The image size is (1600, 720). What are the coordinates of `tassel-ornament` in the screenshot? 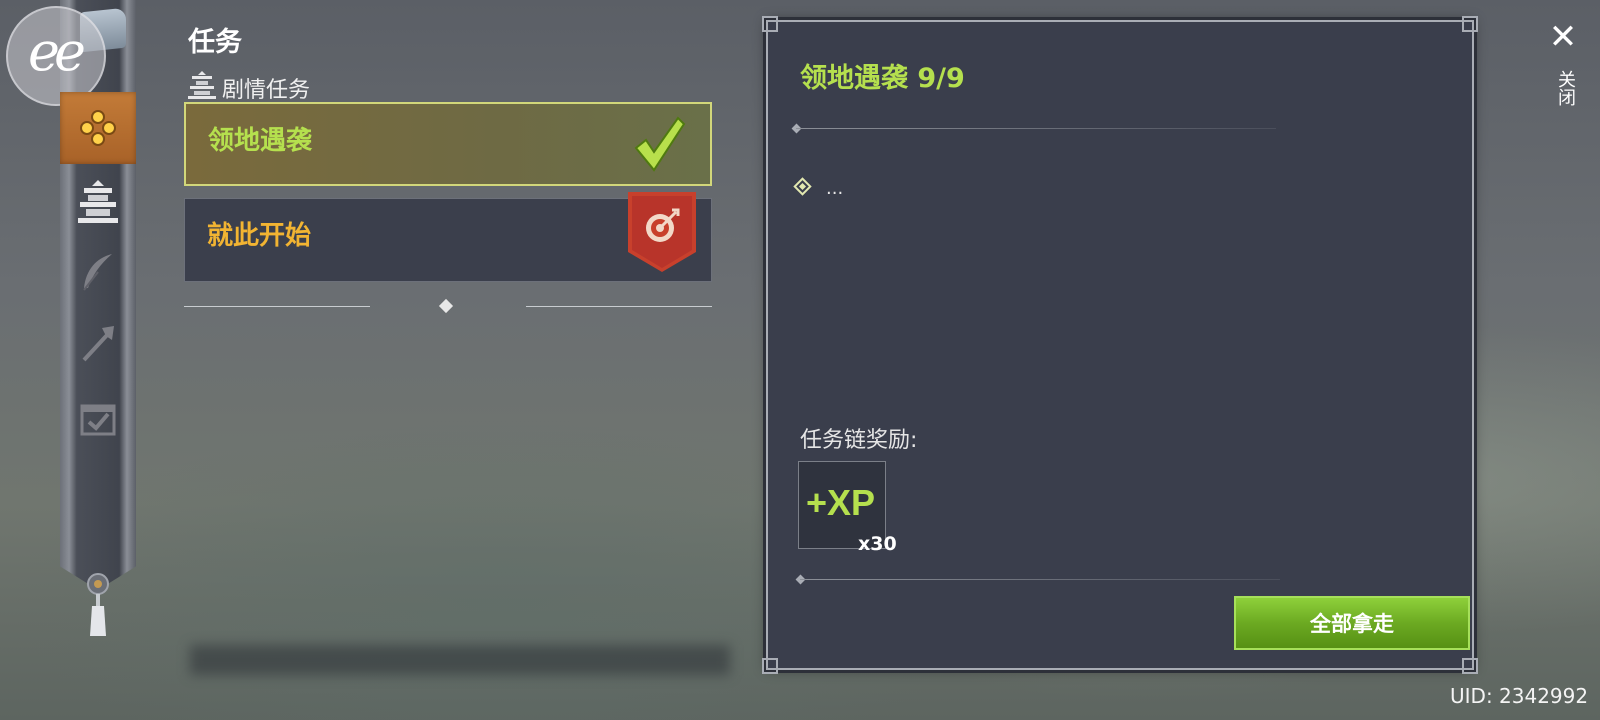 It's located at (98, 604).